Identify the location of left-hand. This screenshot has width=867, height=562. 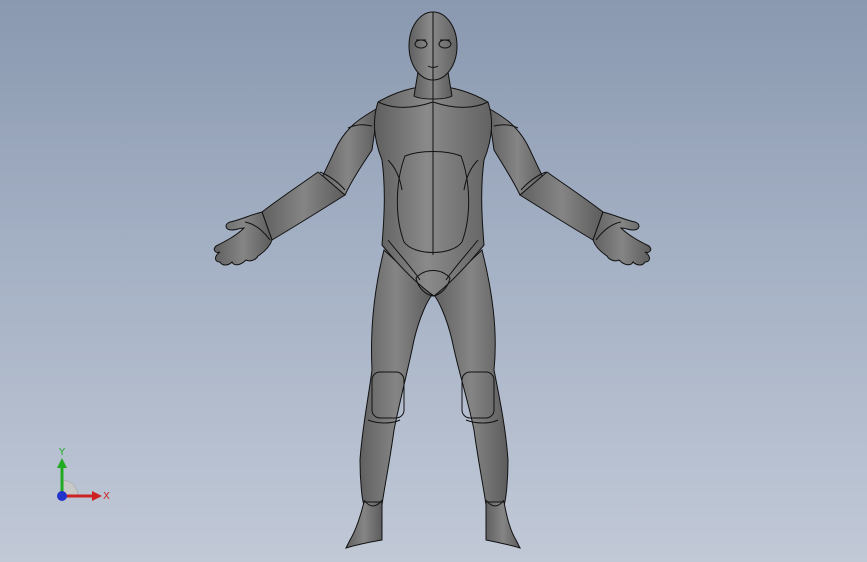
(243, 238).